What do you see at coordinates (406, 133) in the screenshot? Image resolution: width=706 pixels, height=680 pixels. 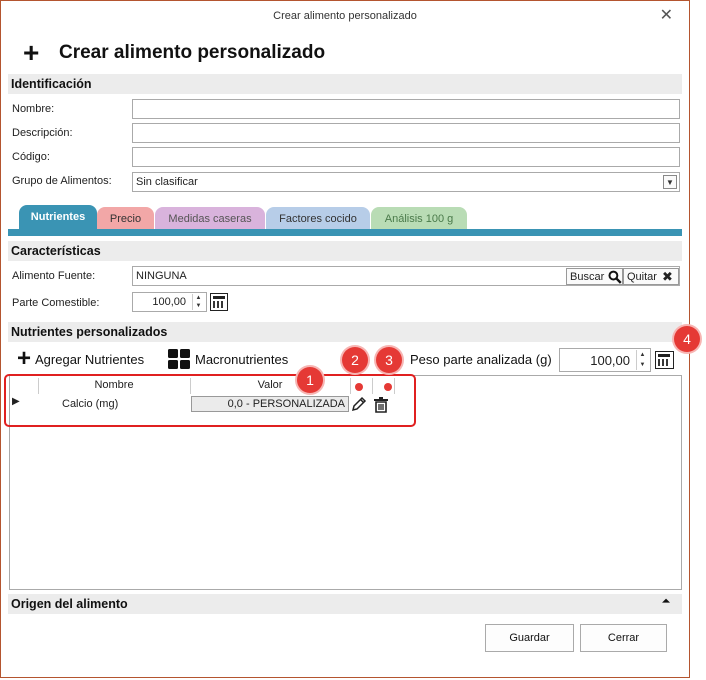 I see `descripcion-field` at bounding box center [406, 133].